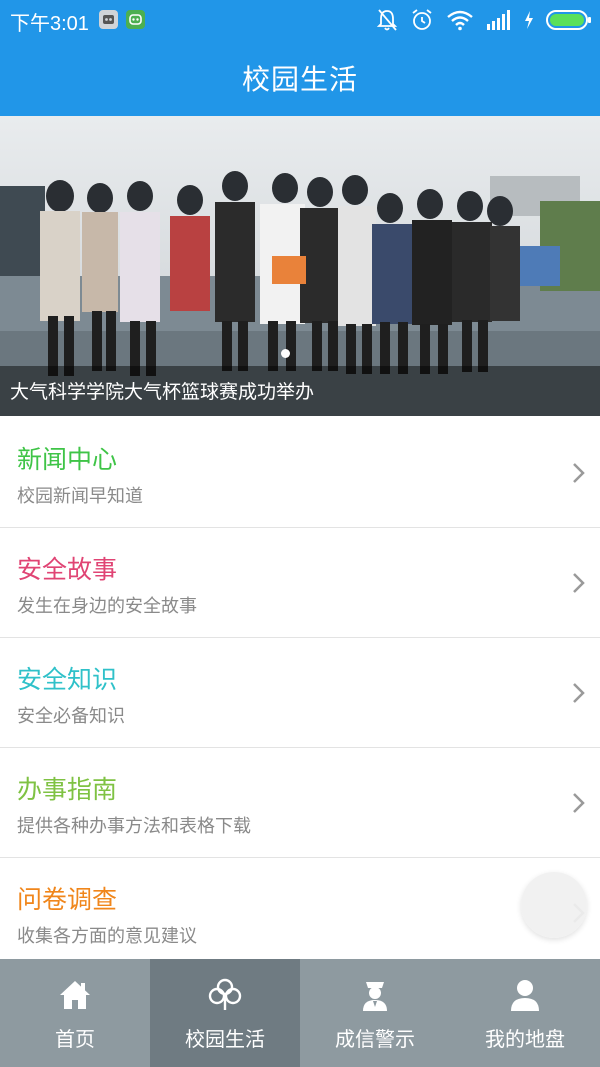  Describe the element at coordinates (80, 496) in the screenshot. I see `list-item-subtitle: 校园新闻早知道` at that location.